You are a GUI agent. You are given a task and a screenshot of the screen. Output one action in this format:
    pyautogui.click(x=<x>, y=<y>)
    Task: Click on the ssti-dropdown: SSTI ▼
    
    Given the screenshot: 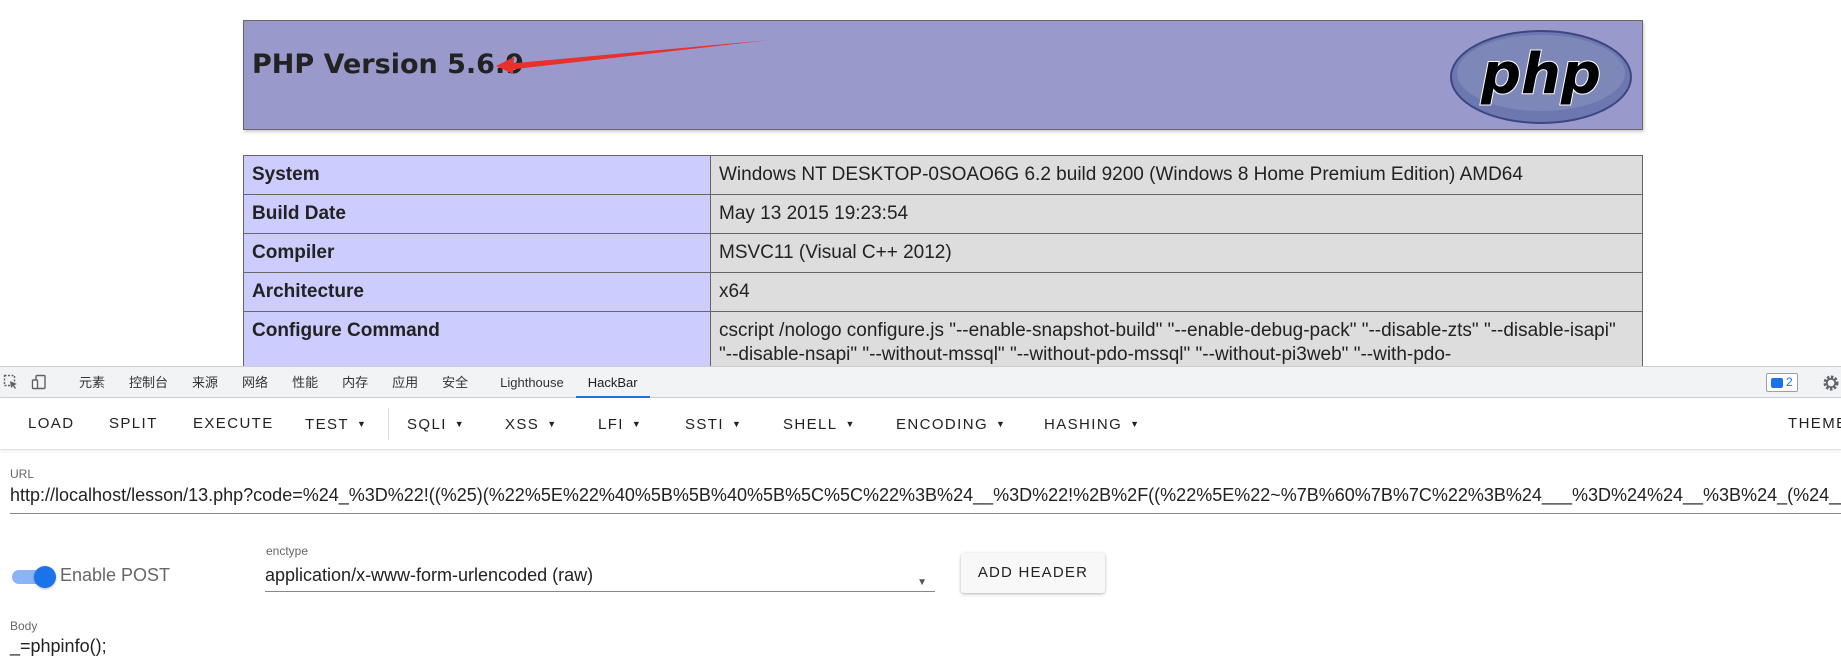 What is the action you would take?
    pyautogui.click(x=713, y=424)
    